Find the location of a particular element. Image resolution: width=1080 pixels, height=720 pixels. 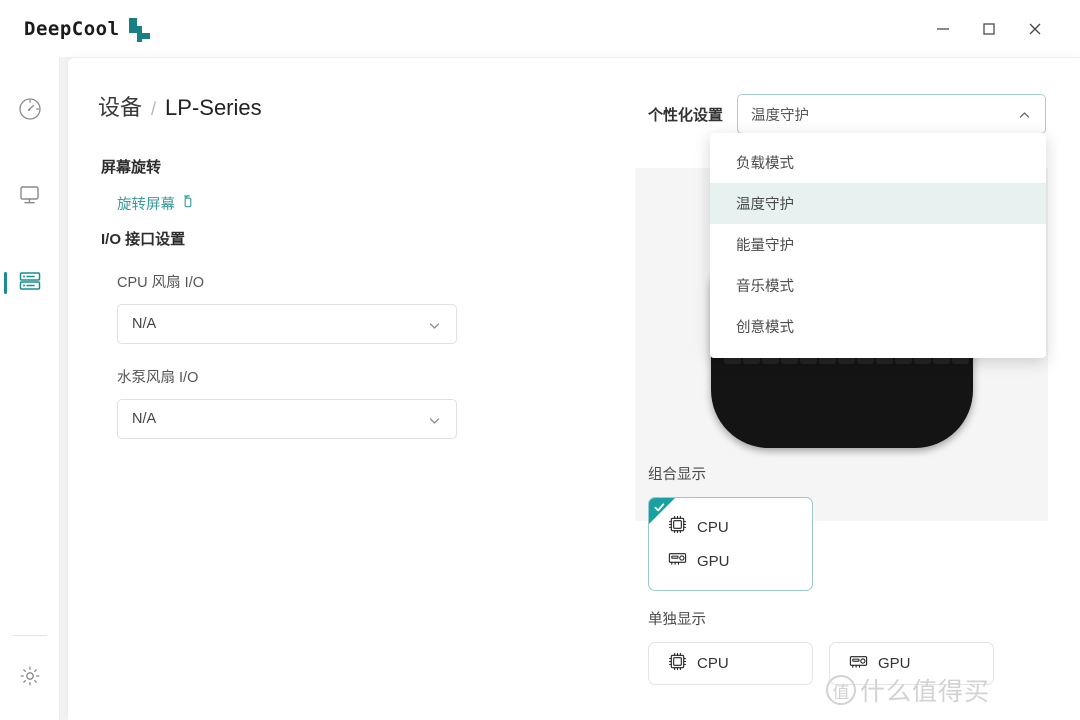

maximize-button is located at coordinates (989, 29).